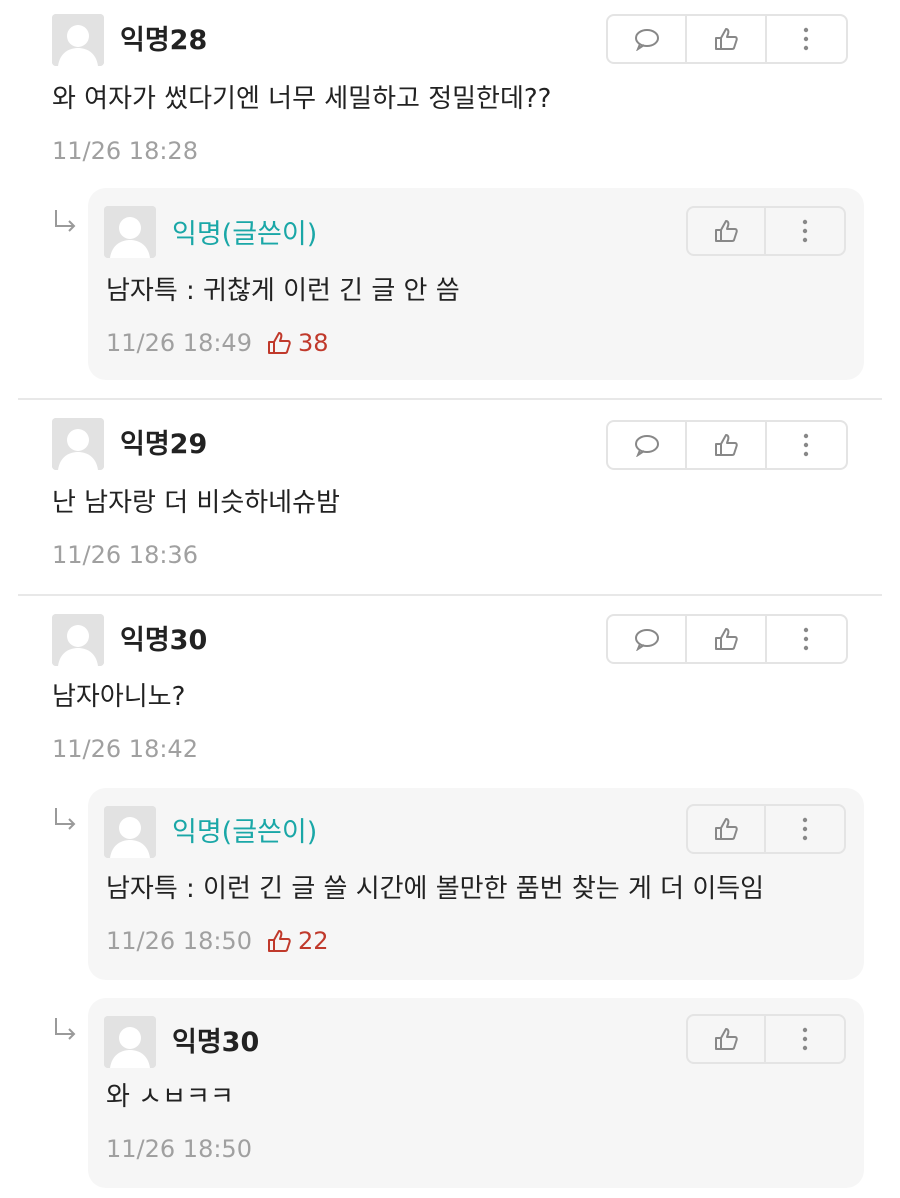  What do you see at coordinates (313, 941) in the screenshot?
I see `like-count-value: 22` at bounding box center [313, 941].